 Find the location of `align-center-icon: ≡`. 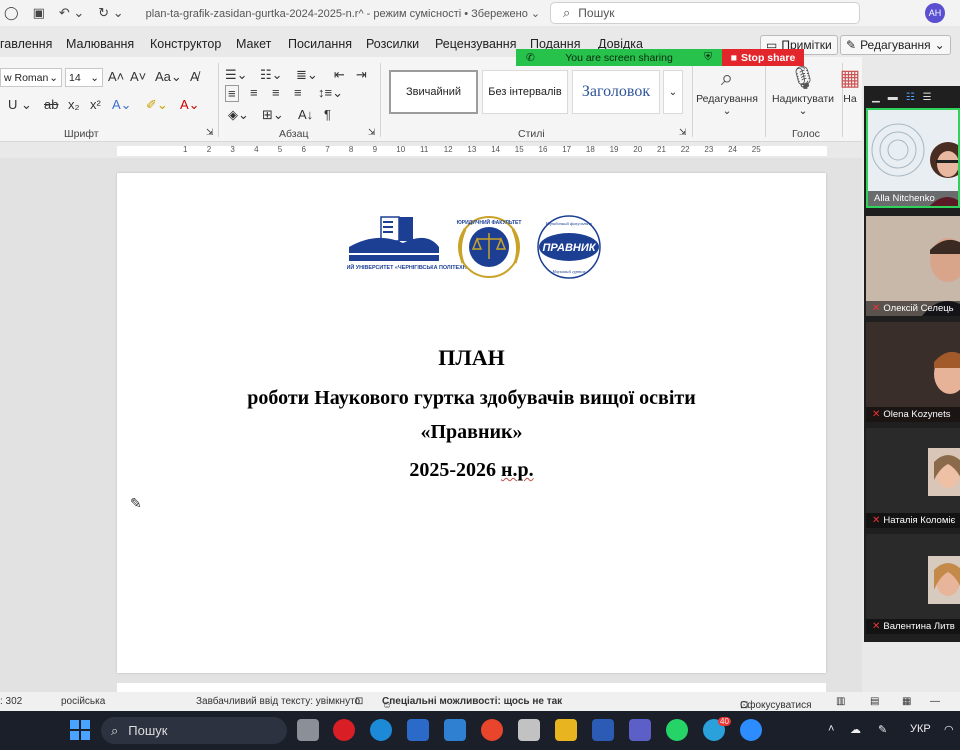

align-center-icon: ≡ is located at coordinates (254, 92).